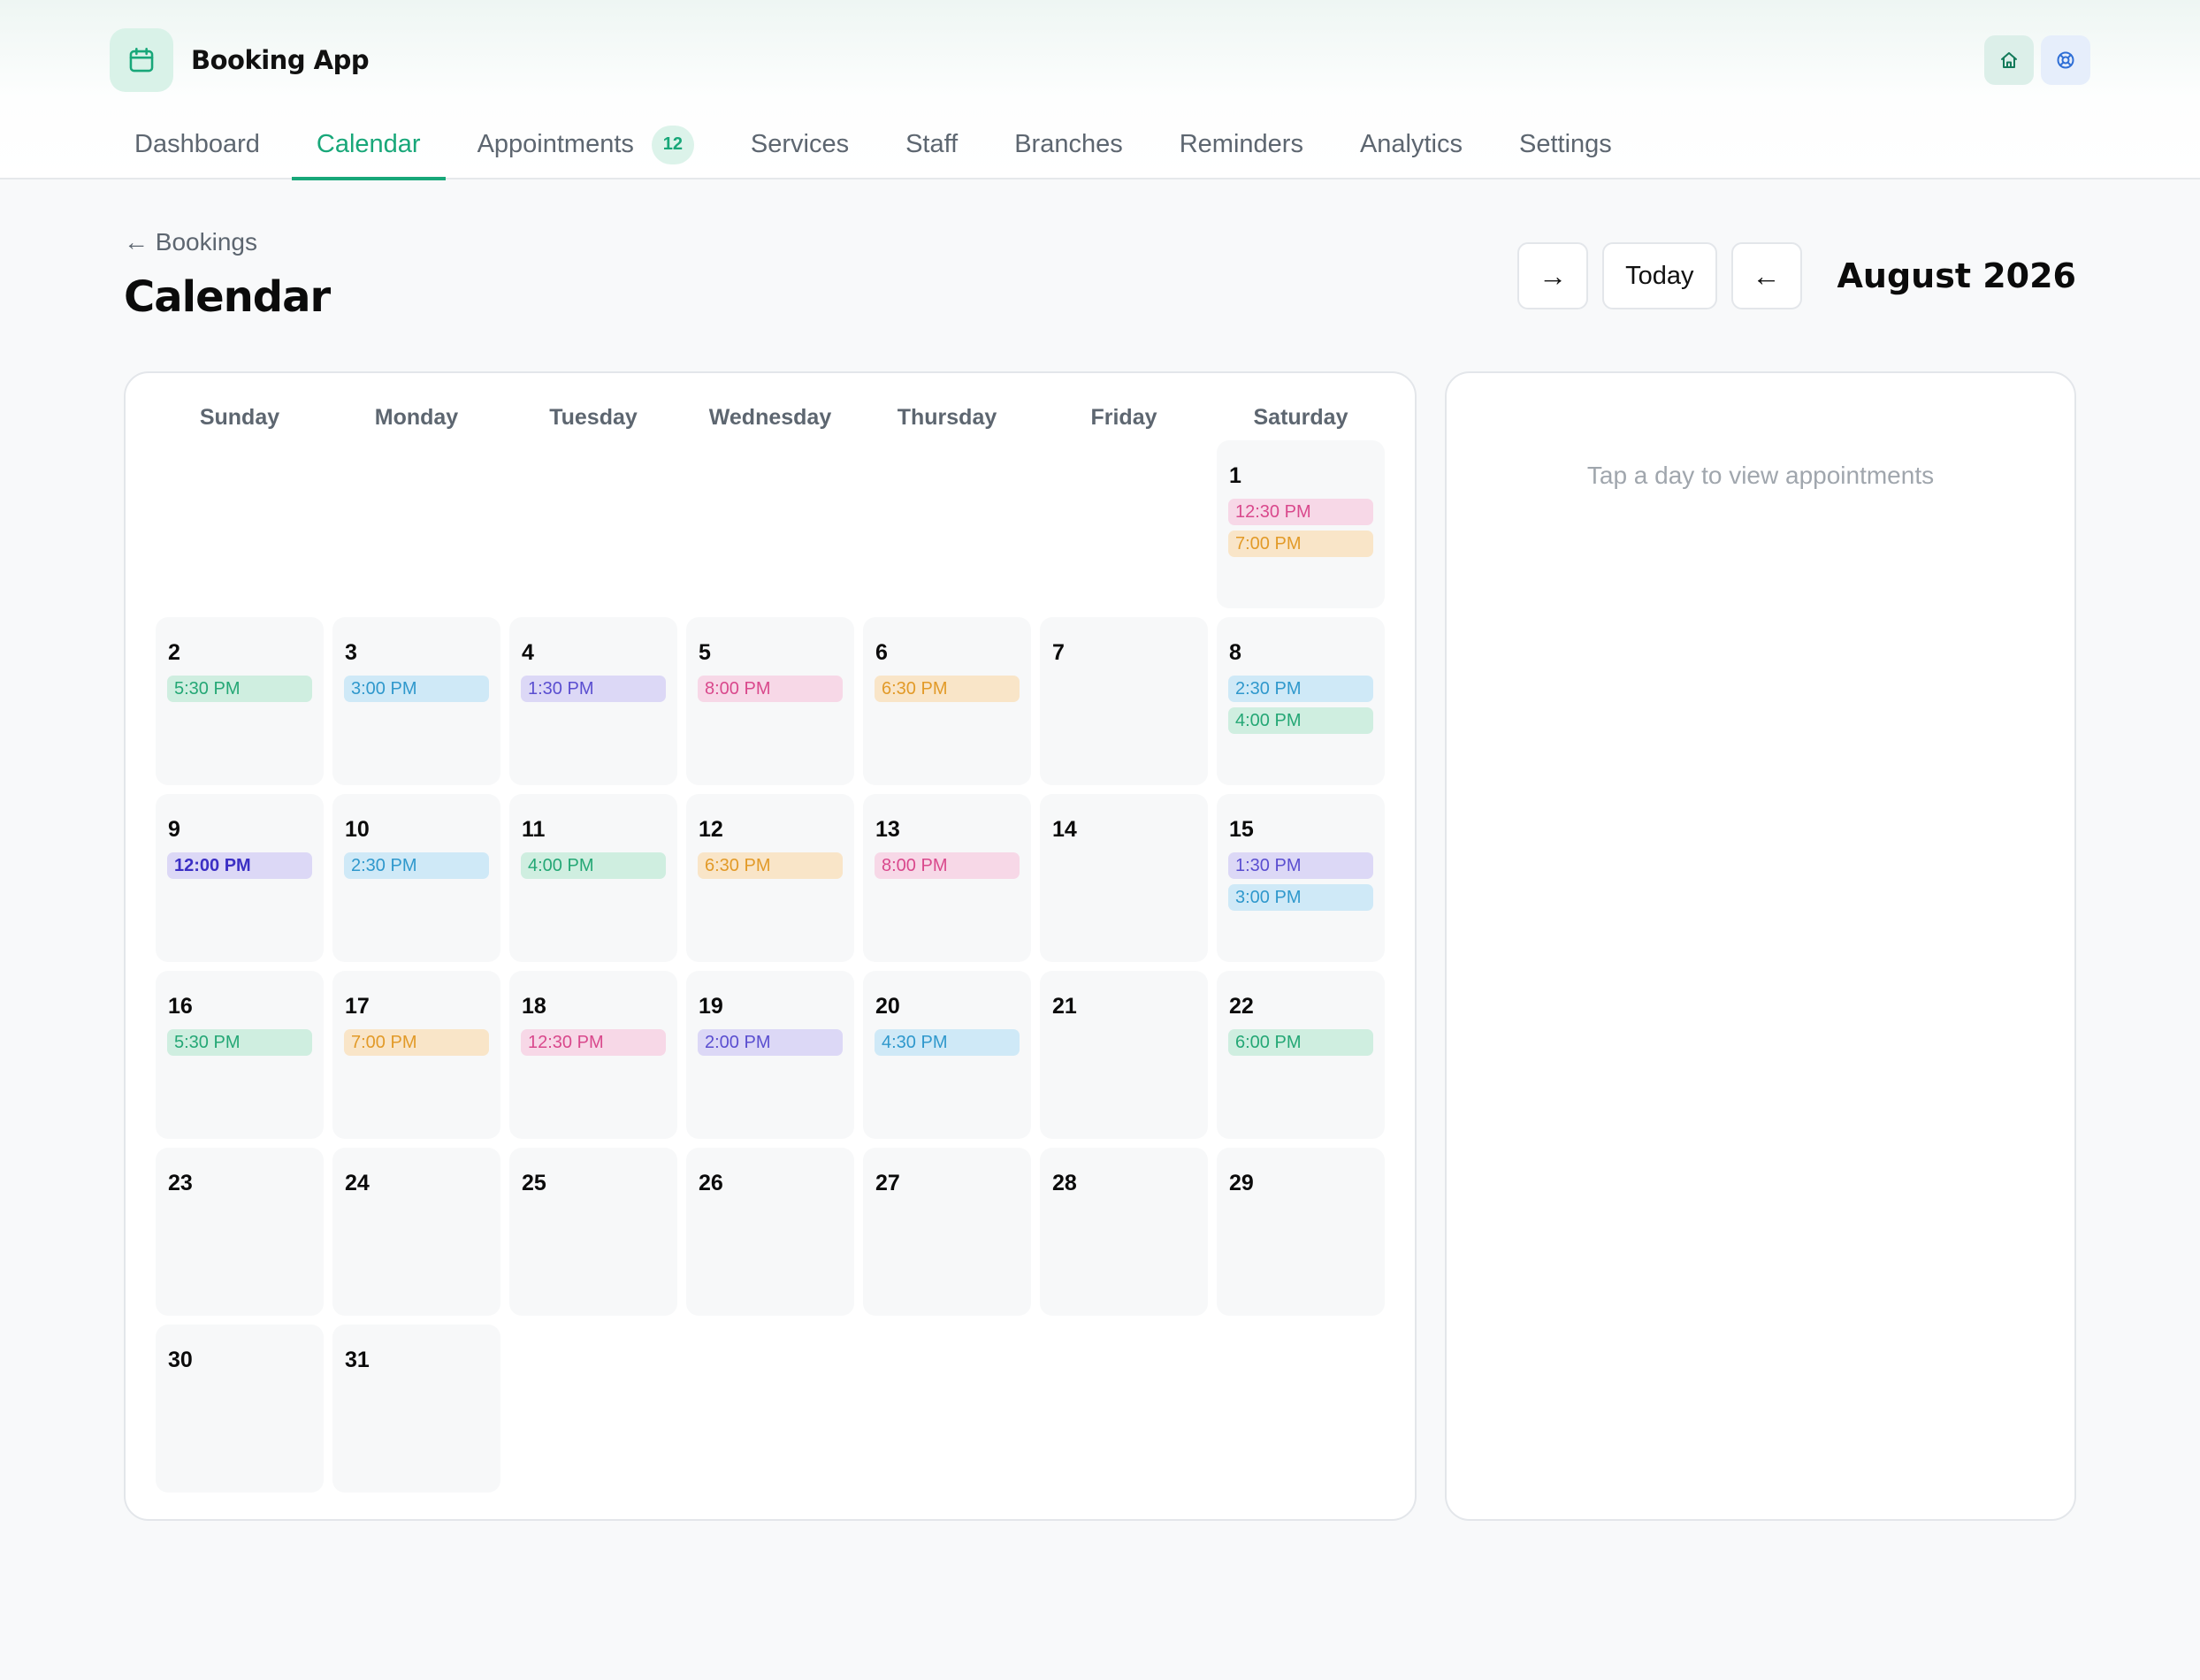 This screenshot has height=1680, width=2200. Describe the element at coordinates (770, 1232) in the screenshot. I see `day-cell-26: 26` at that location.